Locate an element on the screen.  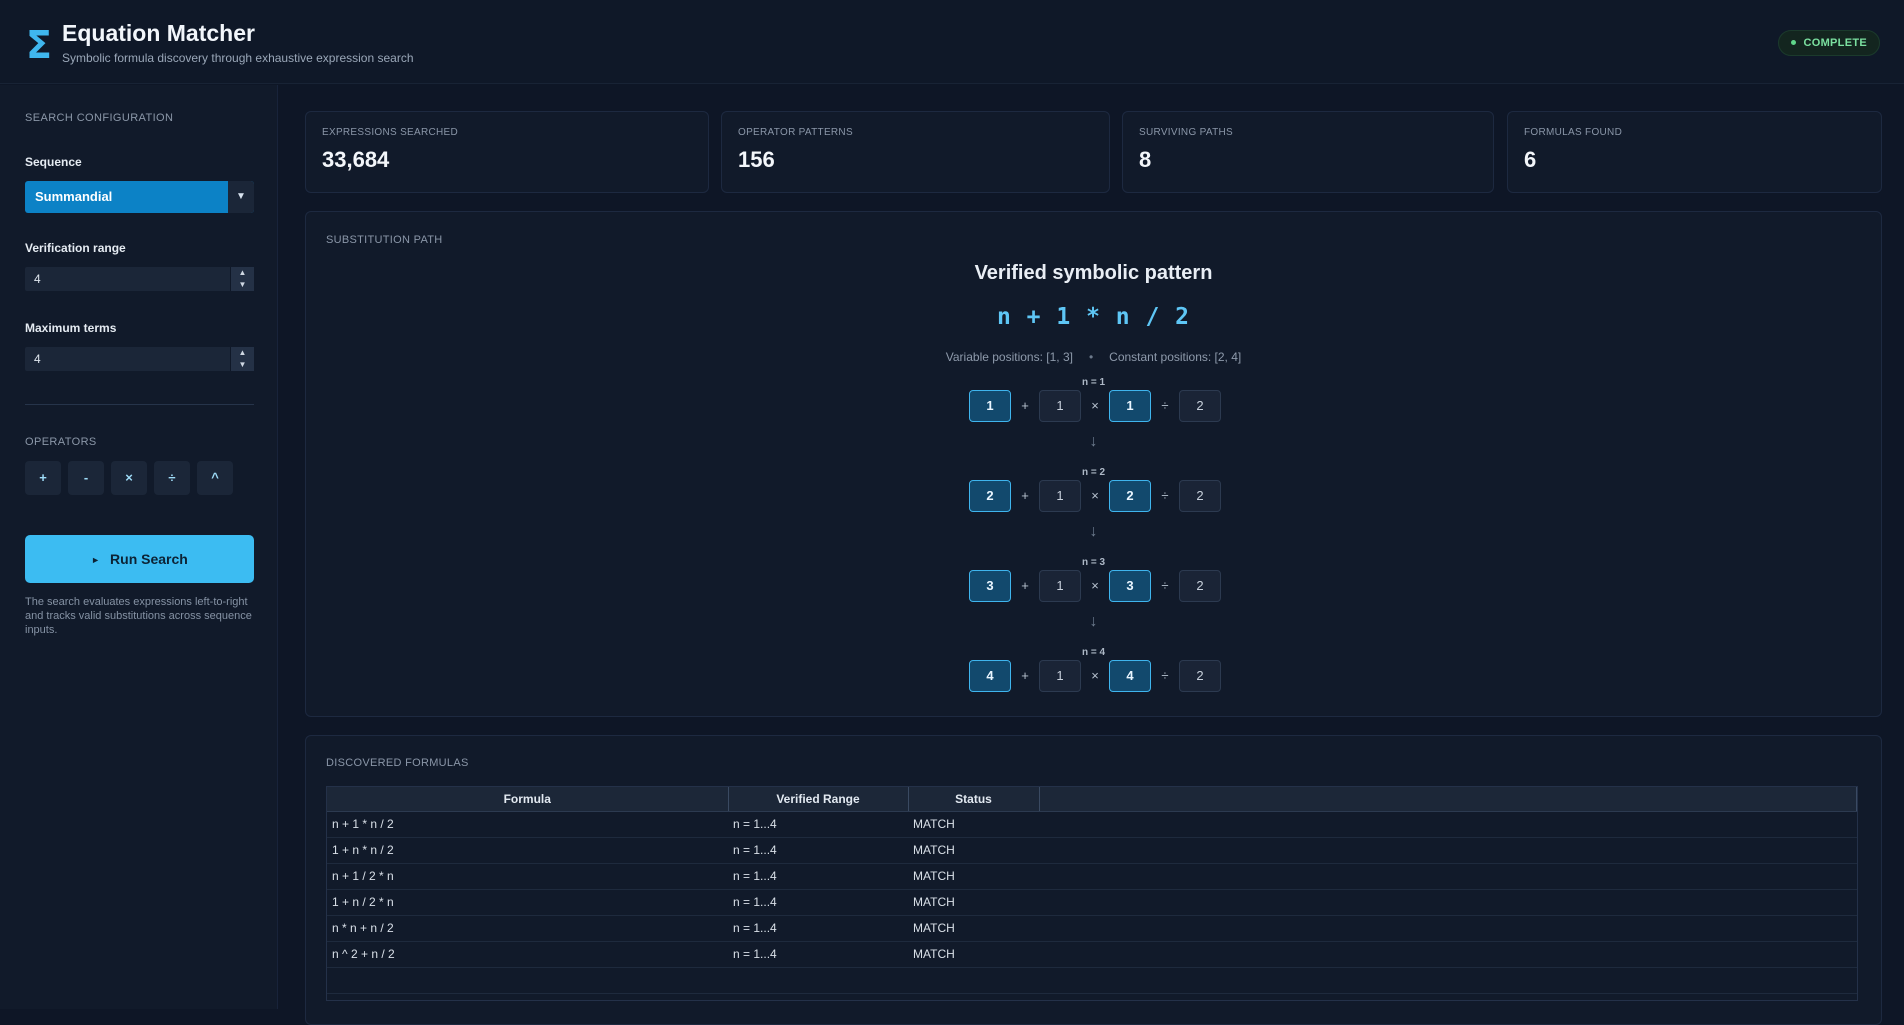
constant-token: 1 is located at coordinates (1060, 496).